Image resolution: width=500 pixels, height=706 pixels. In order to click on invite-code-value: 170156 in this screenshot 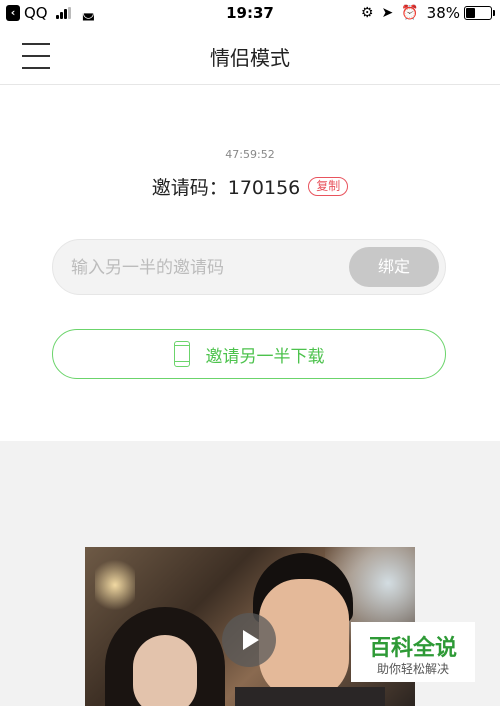, I will do `click(264, 188)`.